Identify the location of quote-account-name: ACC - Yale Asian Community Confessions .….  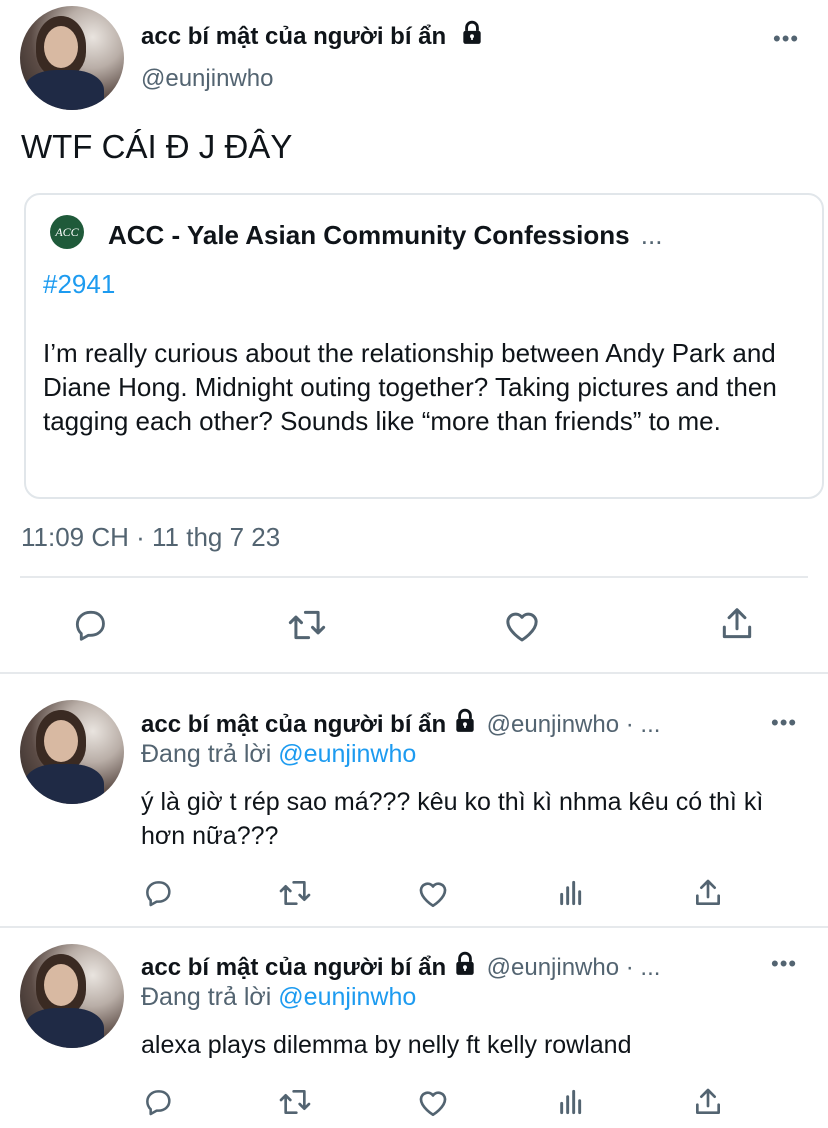
(385, 235).